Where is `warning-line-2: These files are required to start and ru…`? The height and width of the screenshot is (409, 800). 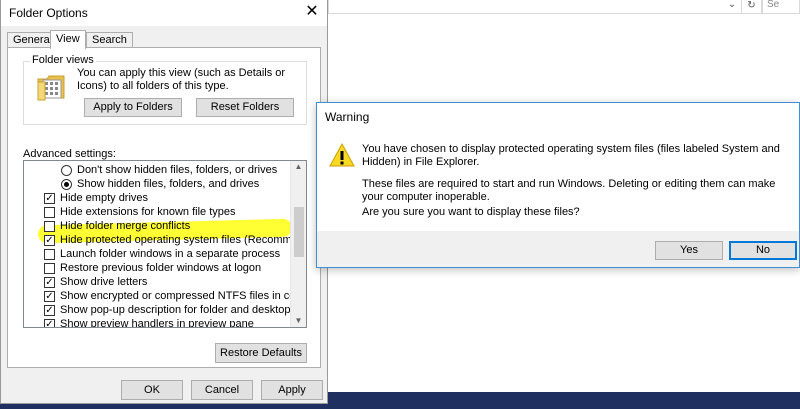
warning-line-2: These files are required to start and ru… is located at coordinates (569, 190).